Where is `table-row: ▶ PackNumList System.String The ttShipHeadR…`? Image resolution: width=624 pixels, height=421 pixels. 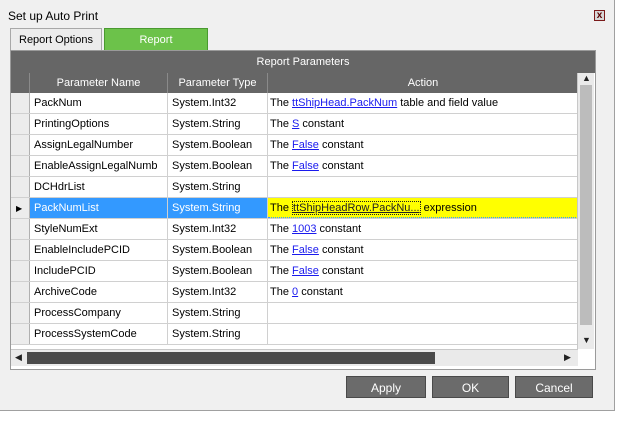
table-row: ▶ PackNumList System.String The ttShipHeadR… is located at coordinates (294, 208).